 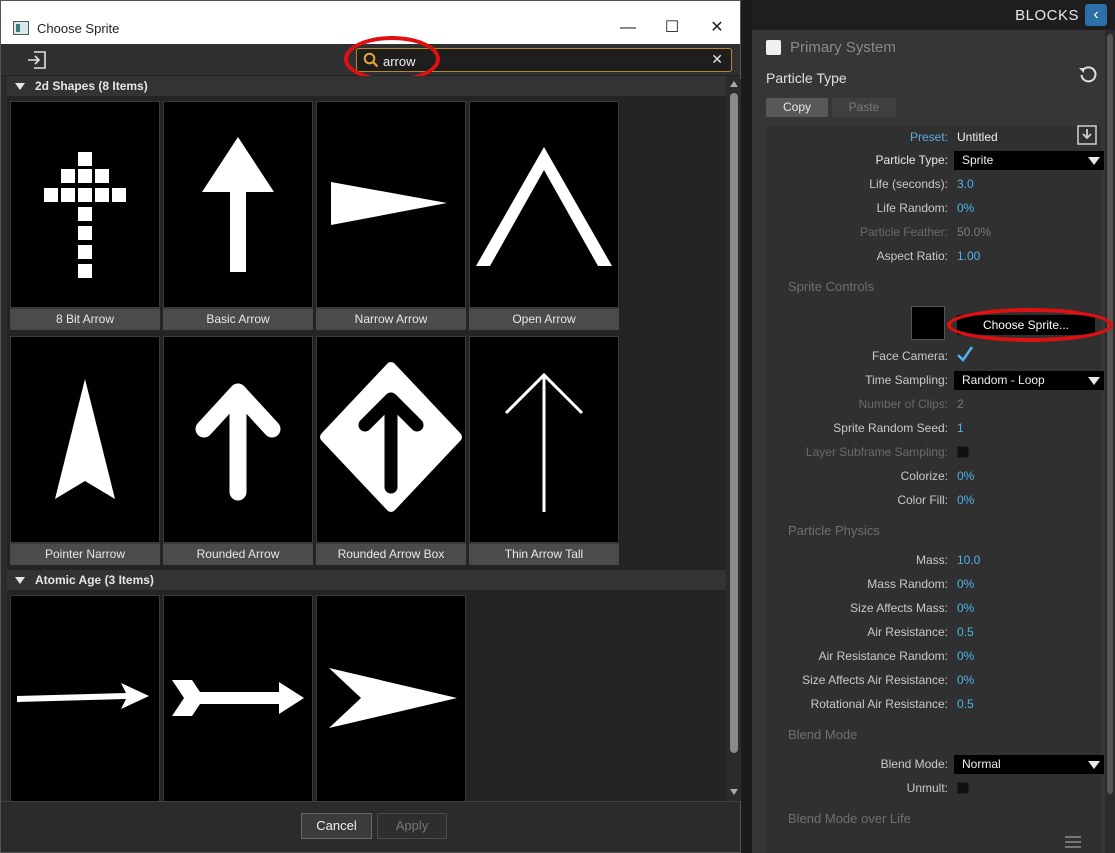 I want to click on mass-random-value: 0%, so click(x=965, y=584).